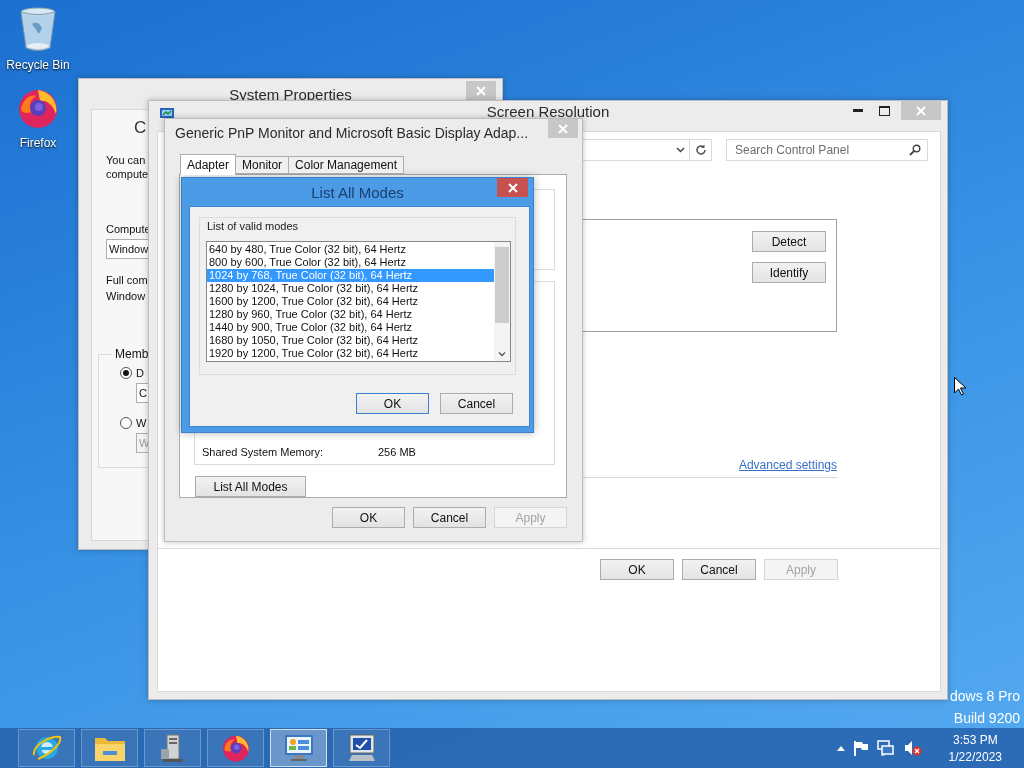 The height and width of the screenshot is (768, 1024). I want to click on modes-list, so click(358, 301).